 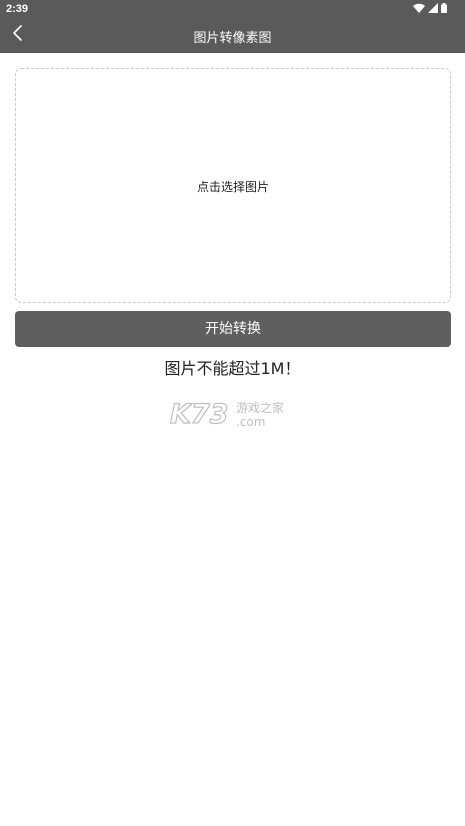 I want to click on signal-icon, so click(x=433, y=8).